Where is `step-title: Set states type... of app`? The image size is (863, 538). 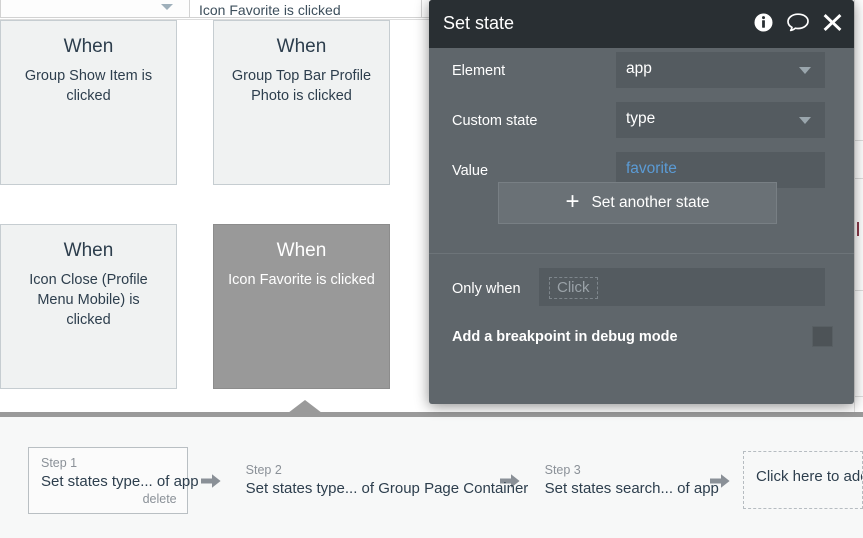 step-title: Set states type... of app is located at coordinates (120, 481).